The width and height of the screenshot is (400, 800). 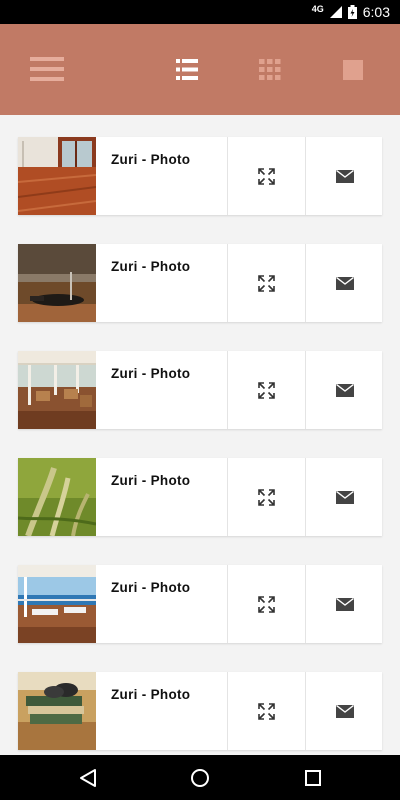 What do you see at coordinates (270, 69) in the screenshot?
I see `grid-view-icon` at bounding box center [270, 69].